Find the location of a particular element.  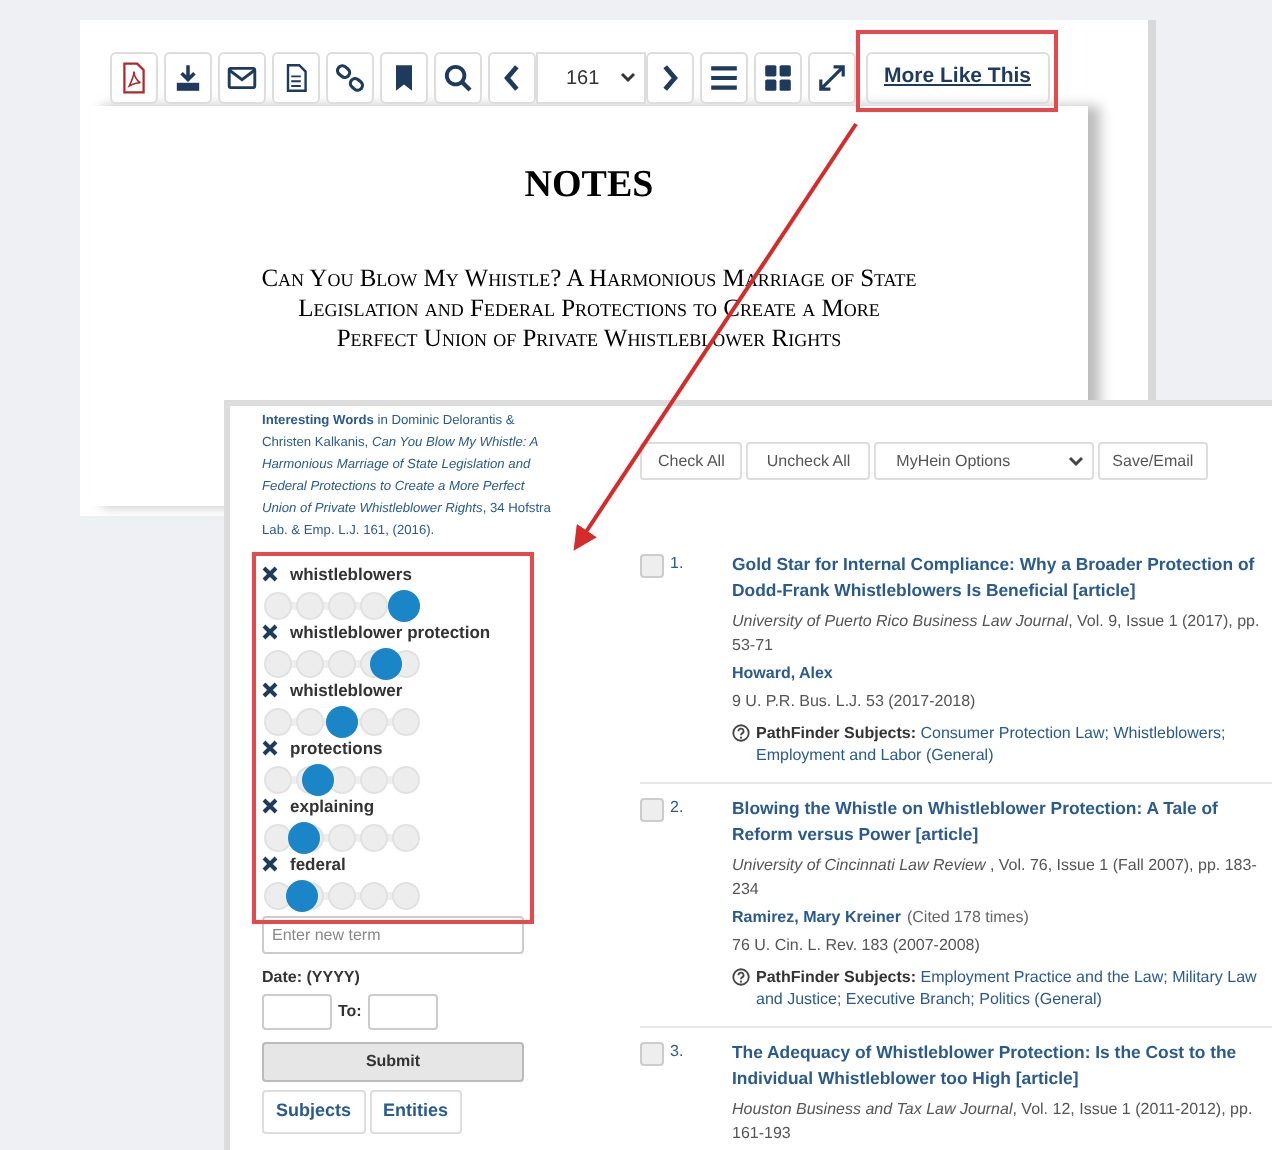

expand-button is located at coordinates (832, 78).